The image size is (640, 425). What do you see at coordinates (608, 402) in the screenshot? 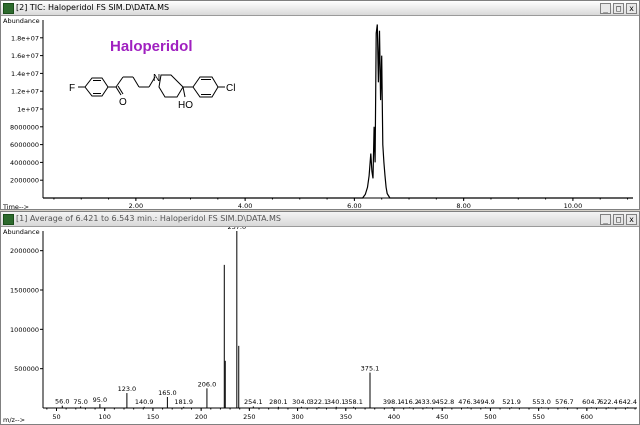
I see `spectrum-peak-label: 622.4` at bounding box center [608, 402].